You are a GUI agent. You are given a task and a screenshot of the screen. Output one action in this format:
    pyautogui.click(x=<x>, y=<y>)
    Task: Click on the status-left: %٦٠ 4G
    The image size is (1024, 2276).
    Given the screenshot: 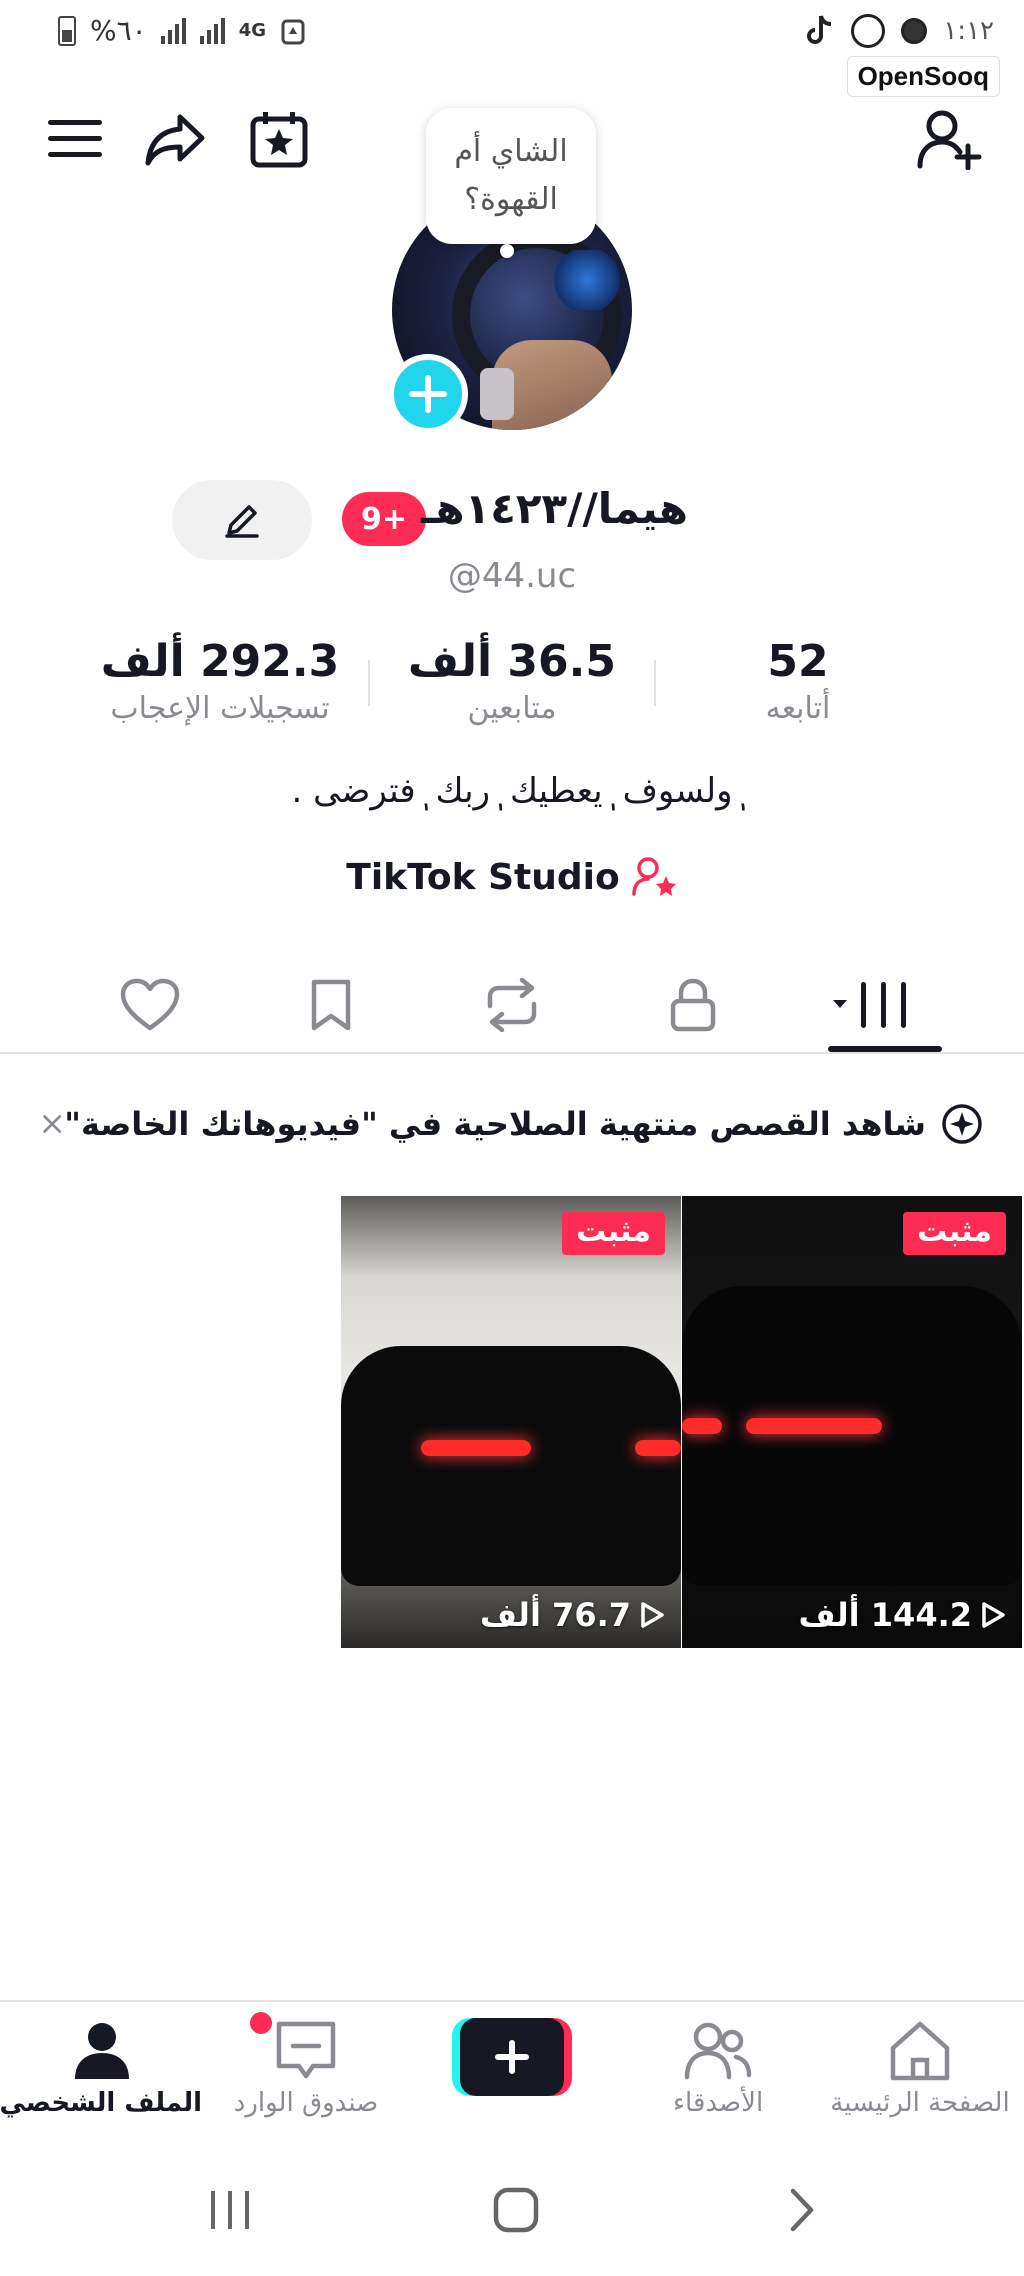 What is the action you would take?
    pyautogui.click(x=182, y=30)
    